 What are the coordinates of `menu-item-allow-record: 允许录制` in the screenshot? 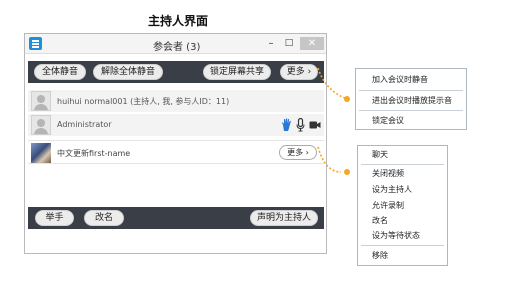 It's located at (402, 205).